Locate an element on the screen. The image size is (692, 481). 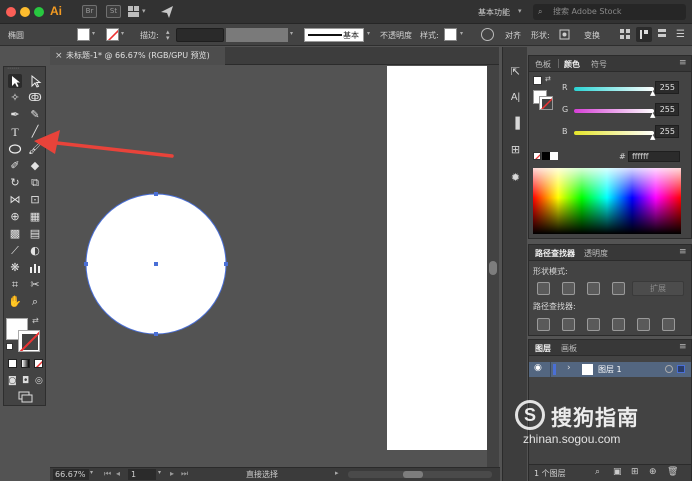
minus-front-button is located at coordinates (568, 288).